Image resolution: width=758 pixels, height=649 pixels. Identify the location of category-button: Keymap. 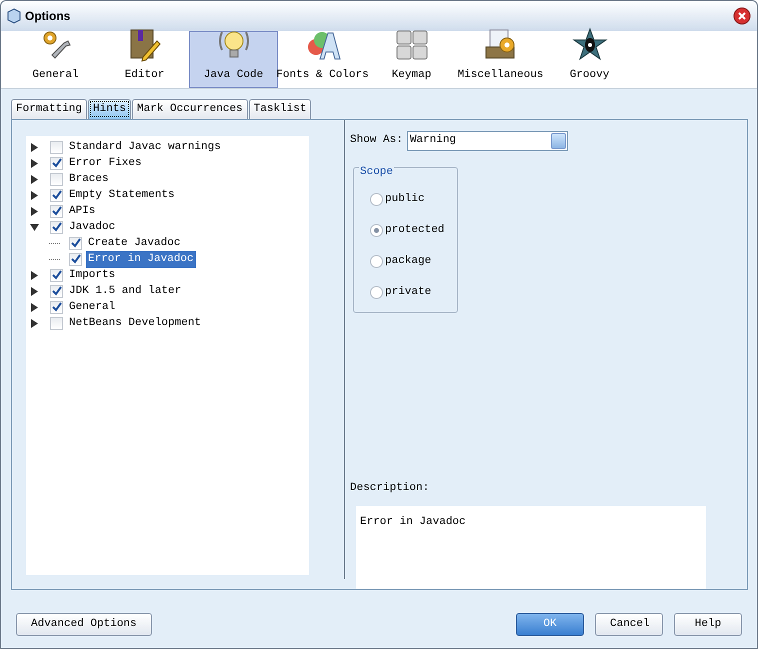
(411, 59).